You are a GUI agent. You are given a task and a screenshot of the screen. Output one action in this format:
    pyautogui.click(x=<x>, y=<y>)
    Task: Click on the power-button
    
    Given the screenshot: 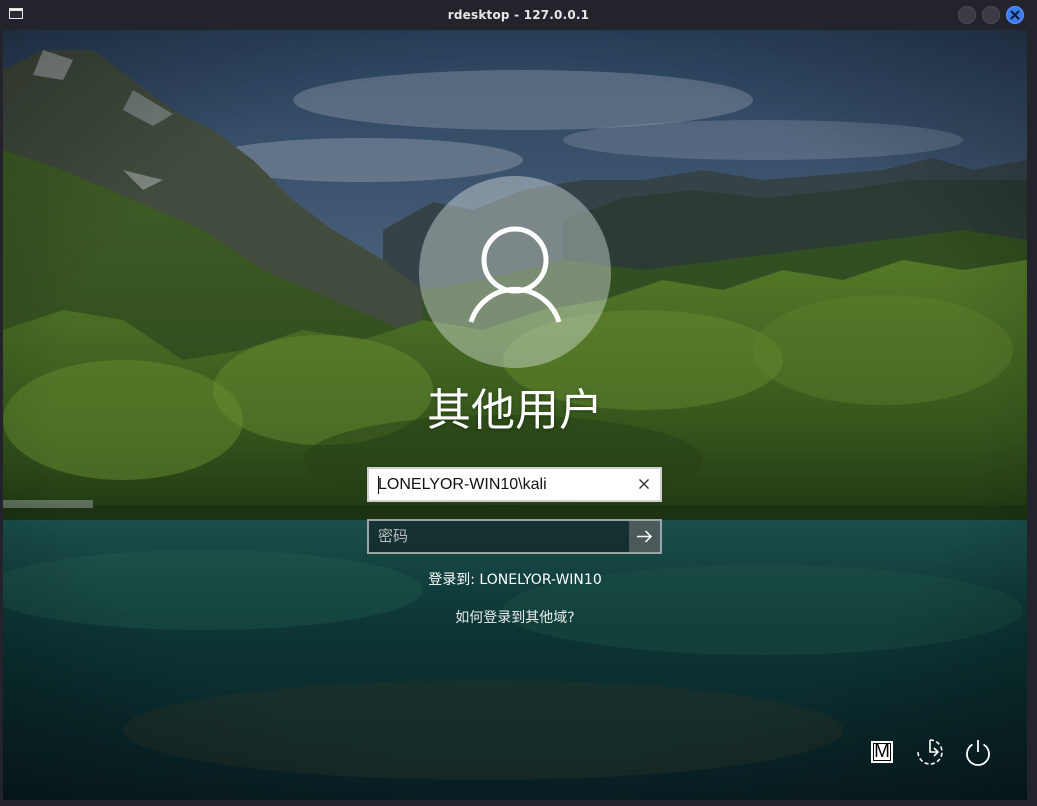 What is the action you would take?
    pyautogui.click(x=978, y=752)
    